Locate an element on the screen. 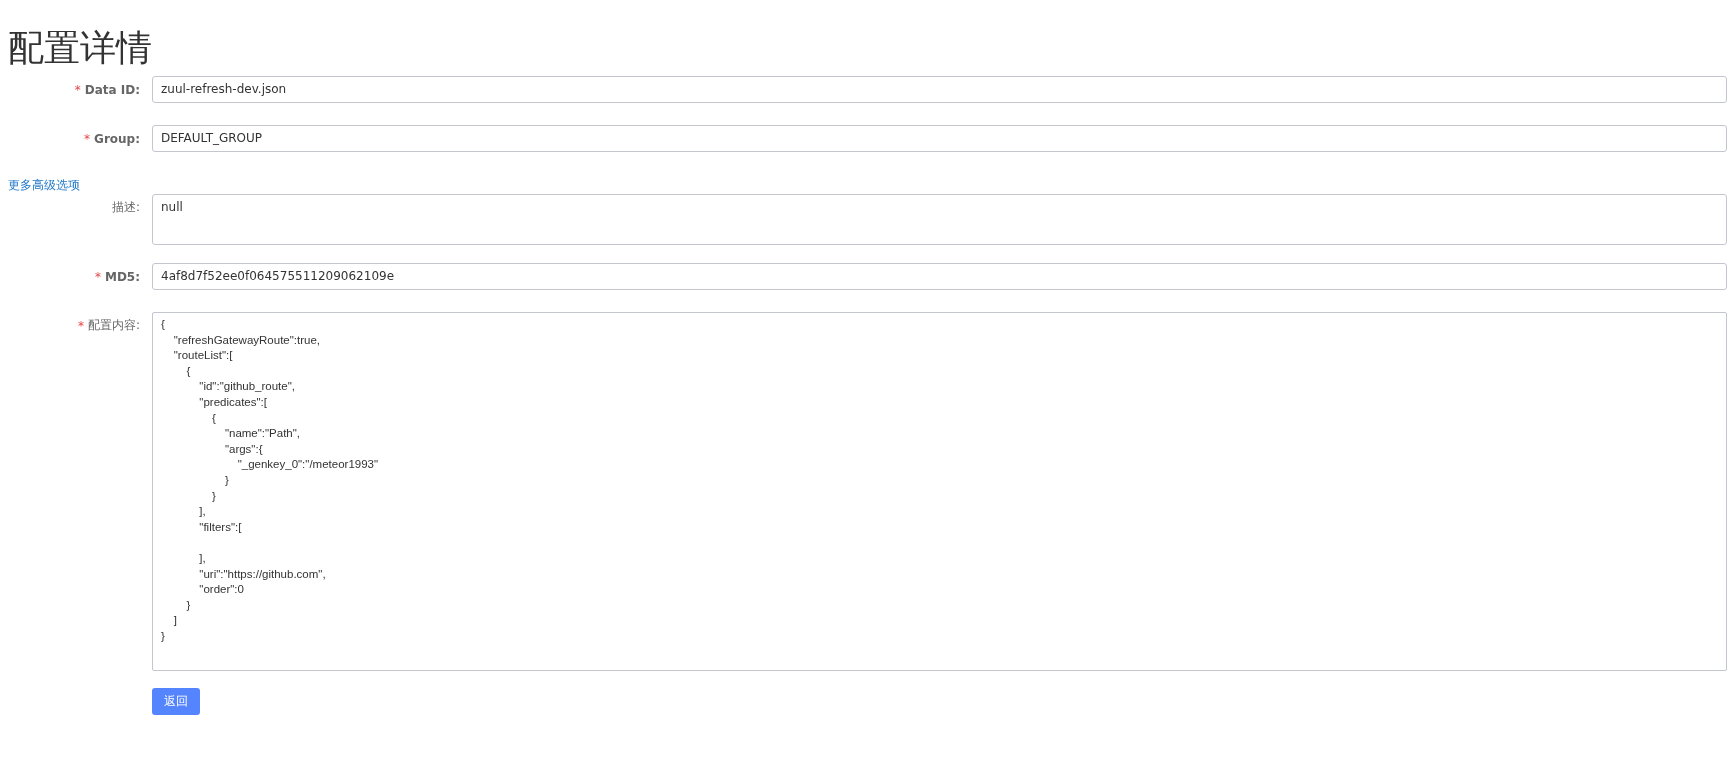 The height and width of the screenshot is (763, 1736). advanced-options-link: 更多高级选项 is located at coordinates (44, 185).